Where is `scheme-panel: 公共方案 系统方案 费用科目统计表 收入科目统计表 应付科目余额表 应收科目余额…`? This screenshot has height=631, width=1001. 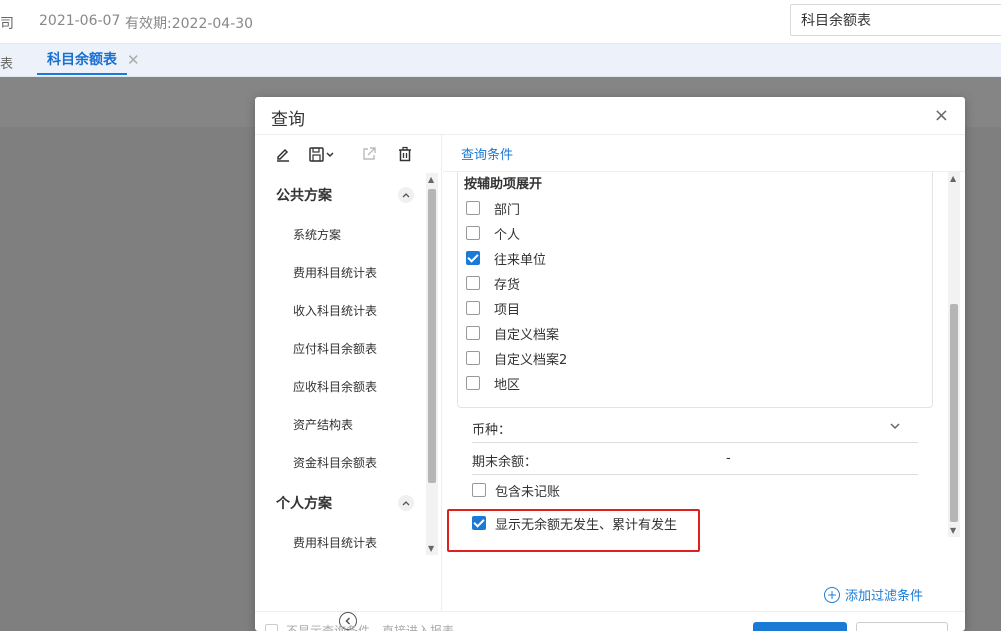 scheme-panel: 公共方案 系统方案 费用科目统计表 收入科目统计表 应付科目余额表 应收科目余额… is located at coordinates (348, 382).